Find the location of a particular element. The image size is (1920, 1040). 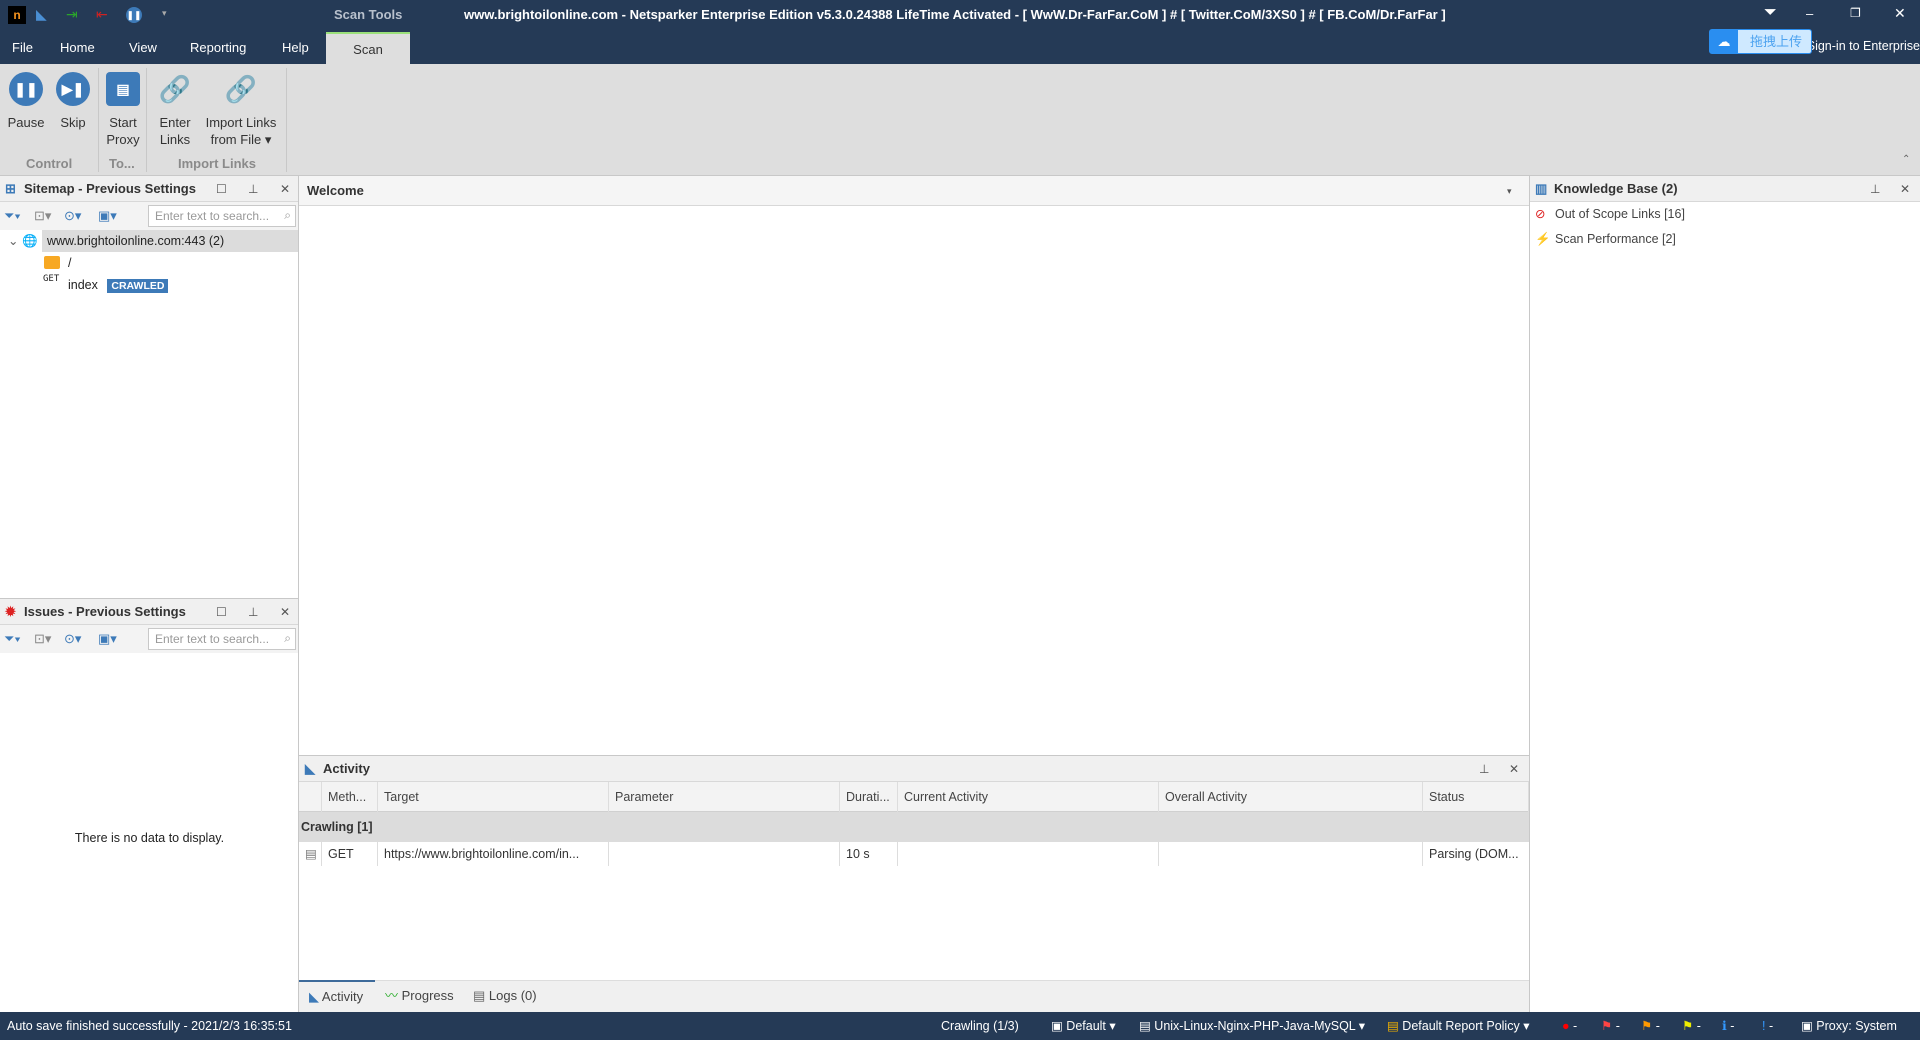

menu-help: Help is located at coordinates (295, 48).